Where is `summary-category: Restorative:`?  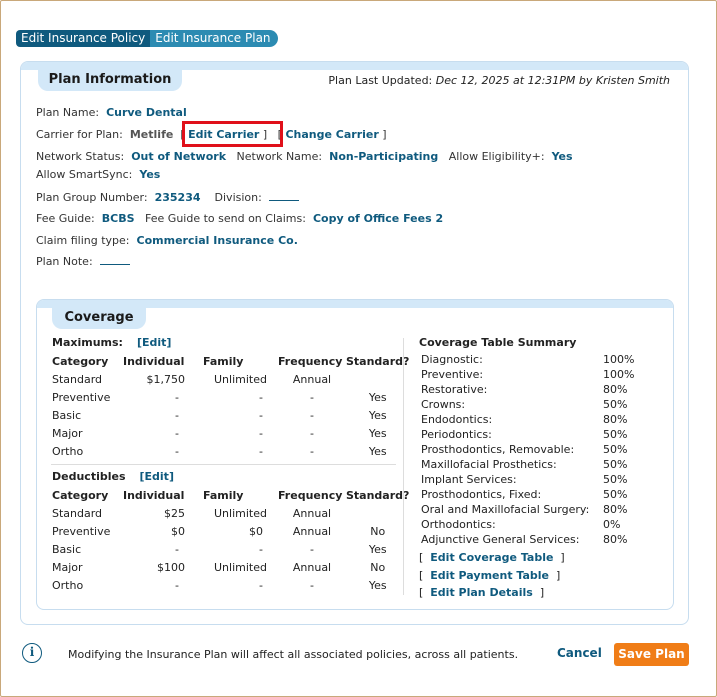
summary-category: Restorative: is located at coordinates (454, 389).